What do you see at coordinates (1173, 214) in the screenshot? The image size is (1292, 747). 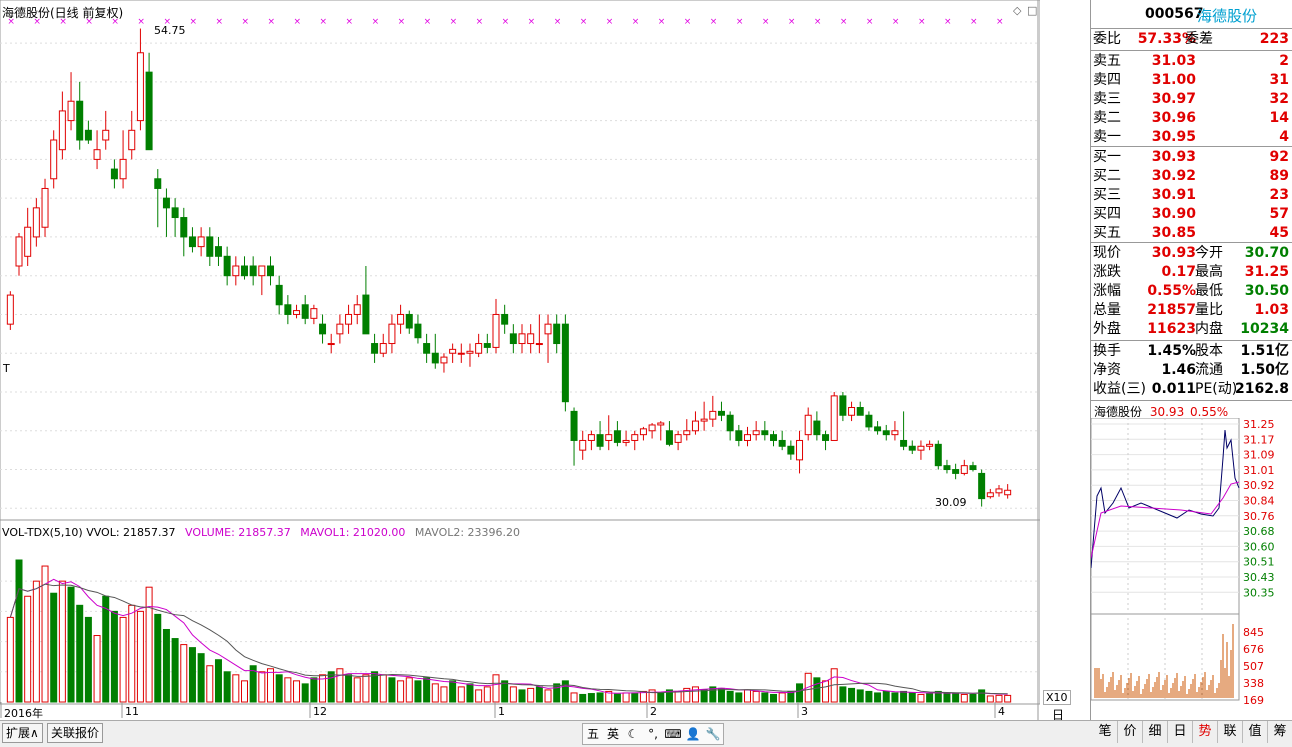 I see `order-price: 30.90` at bounding box center [1173, 214].